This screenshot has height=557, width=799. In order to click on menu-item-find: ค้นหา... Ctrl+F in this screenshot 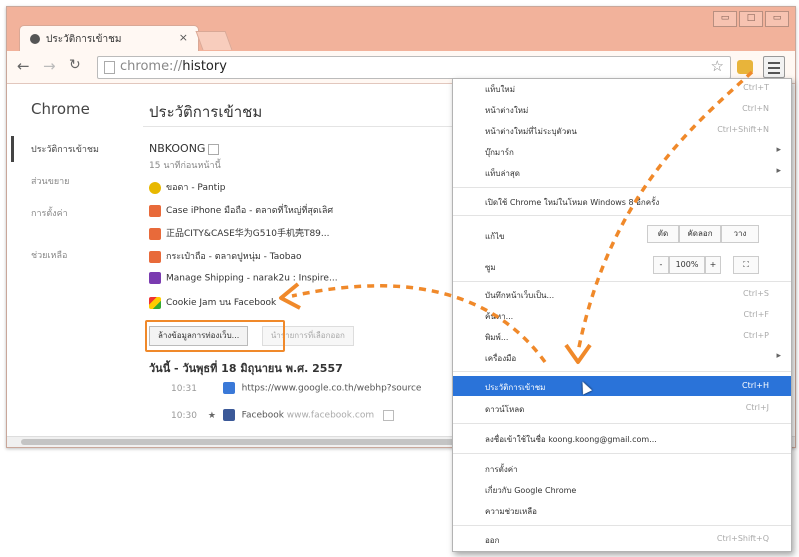, I will do `click(622, 315)`.